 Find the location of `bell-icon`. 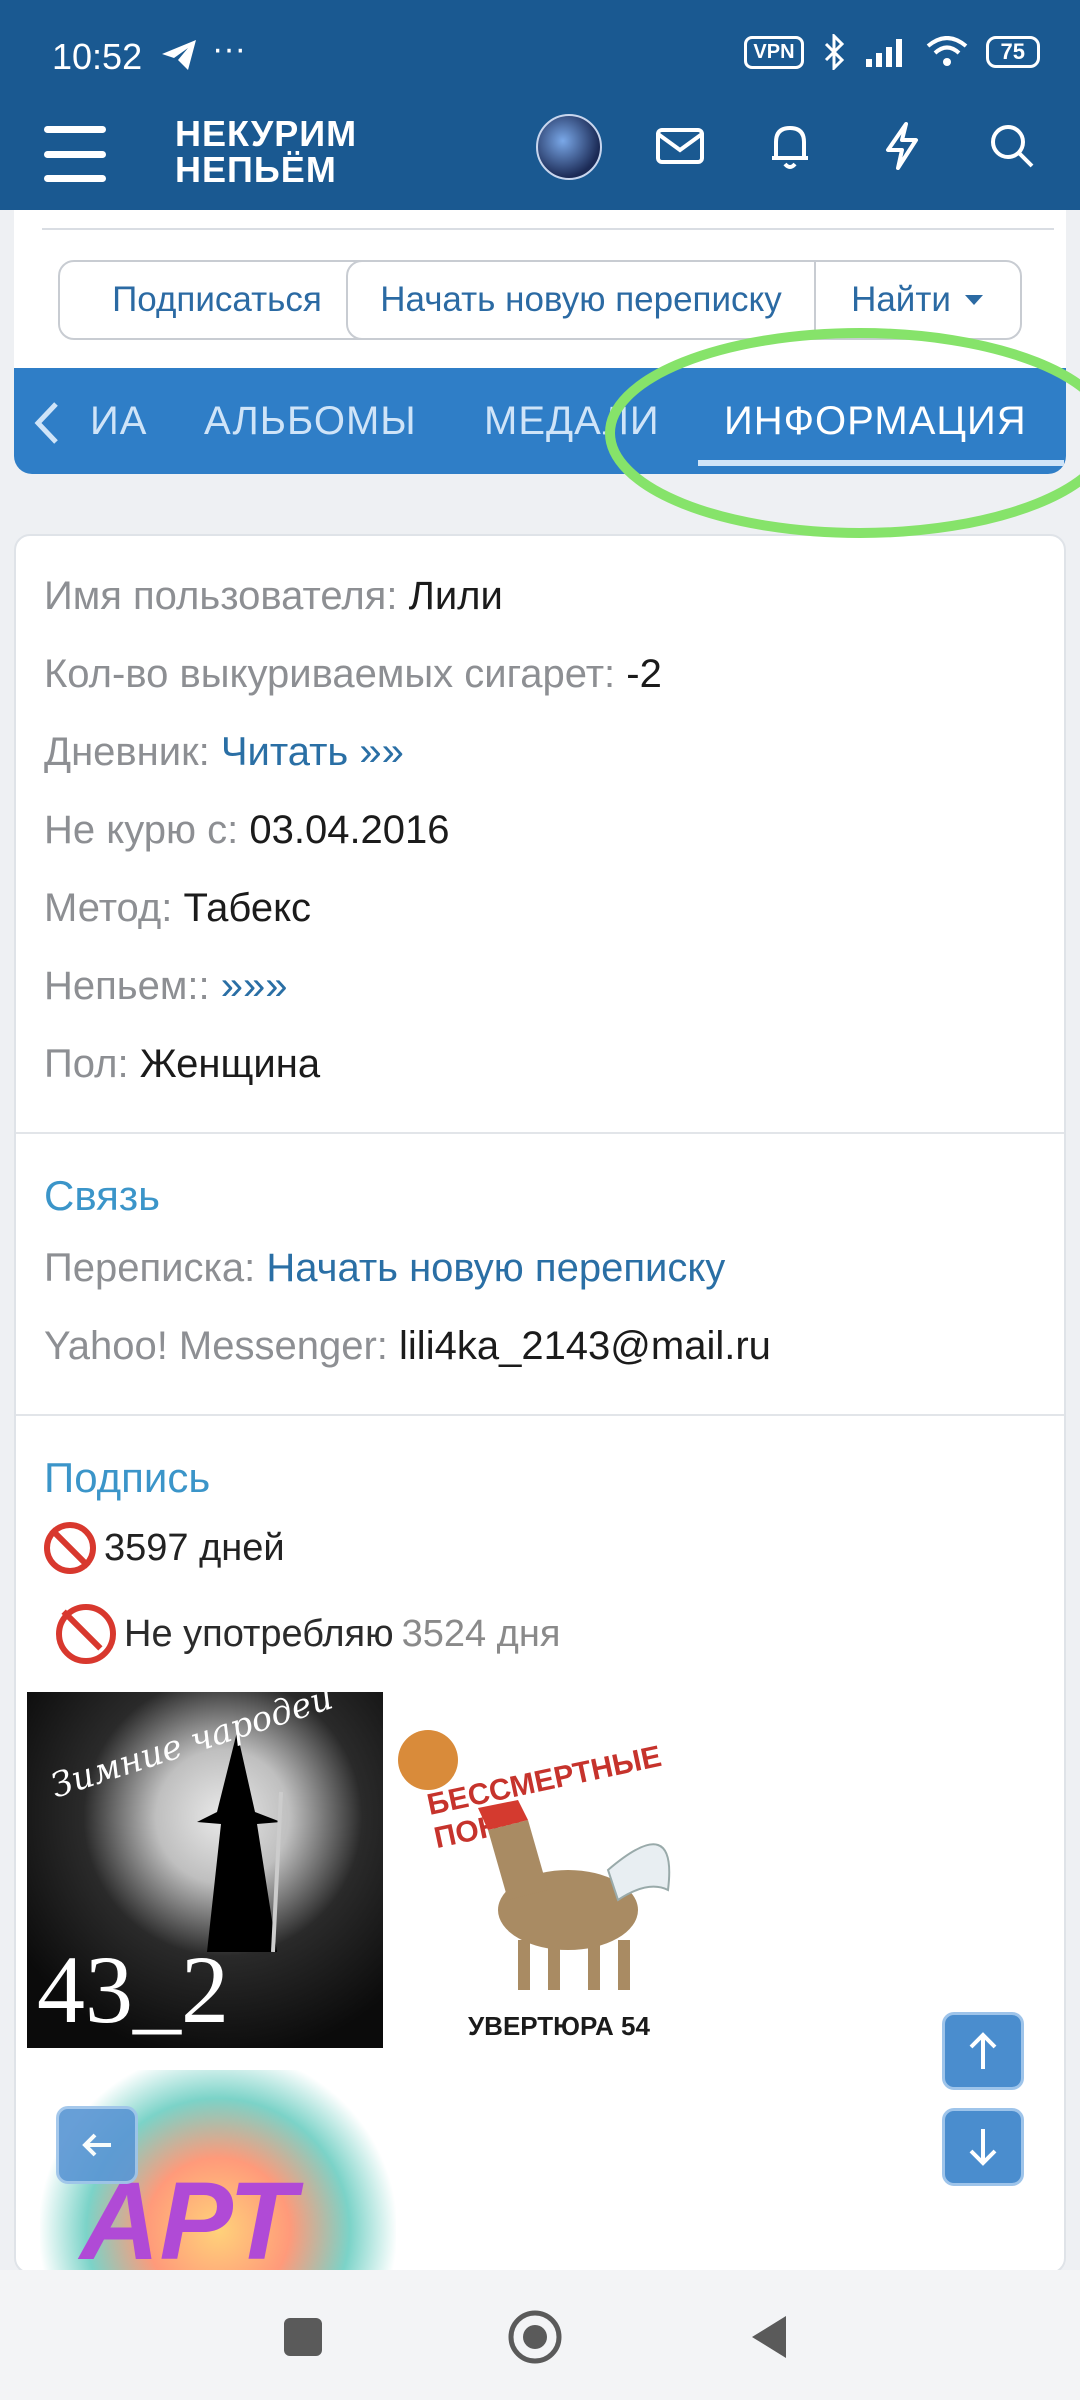

bell-icon is located at coordinates (790, 146).